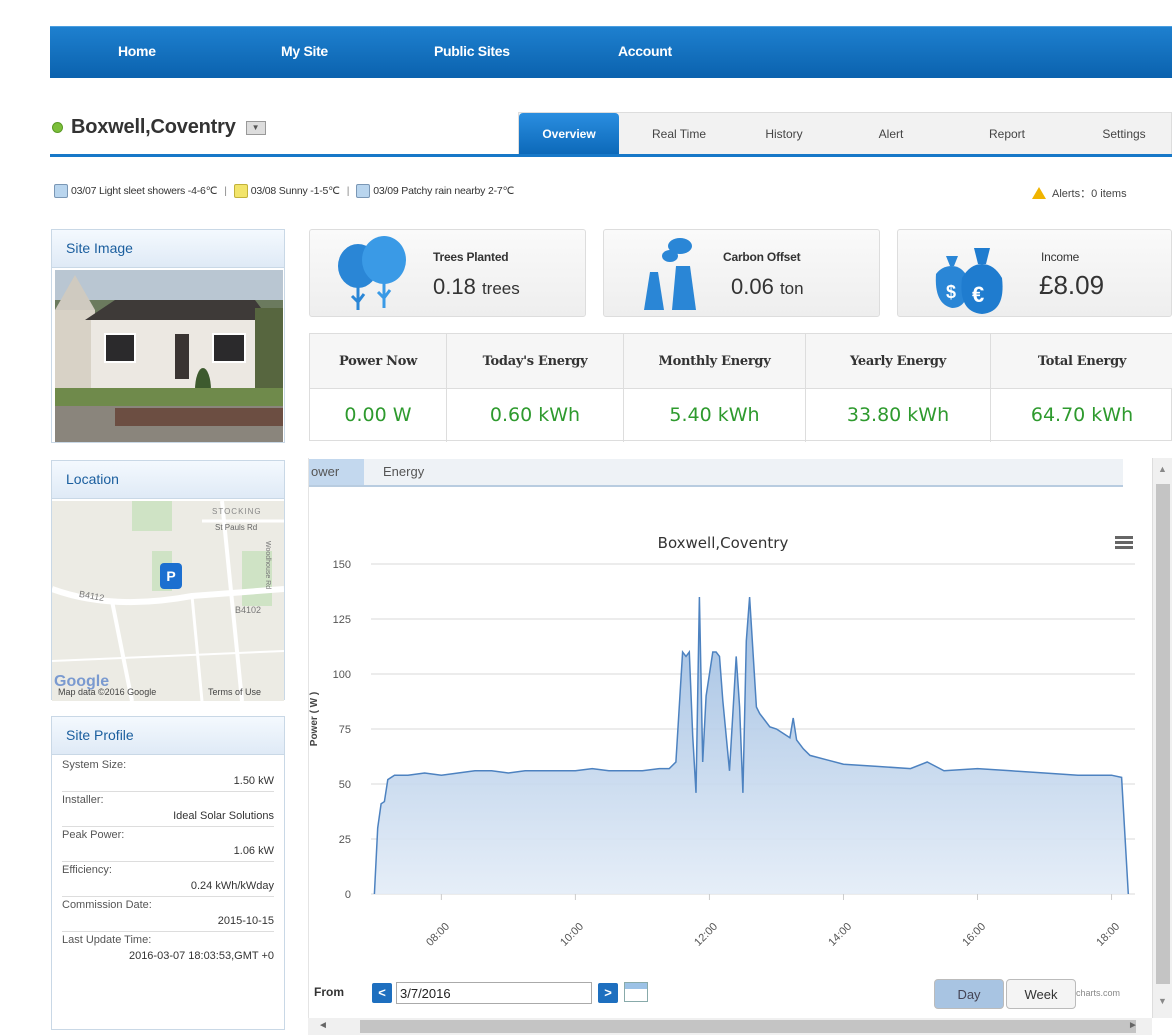  I want to click on tab-alert: Alert, so click(891, 134).